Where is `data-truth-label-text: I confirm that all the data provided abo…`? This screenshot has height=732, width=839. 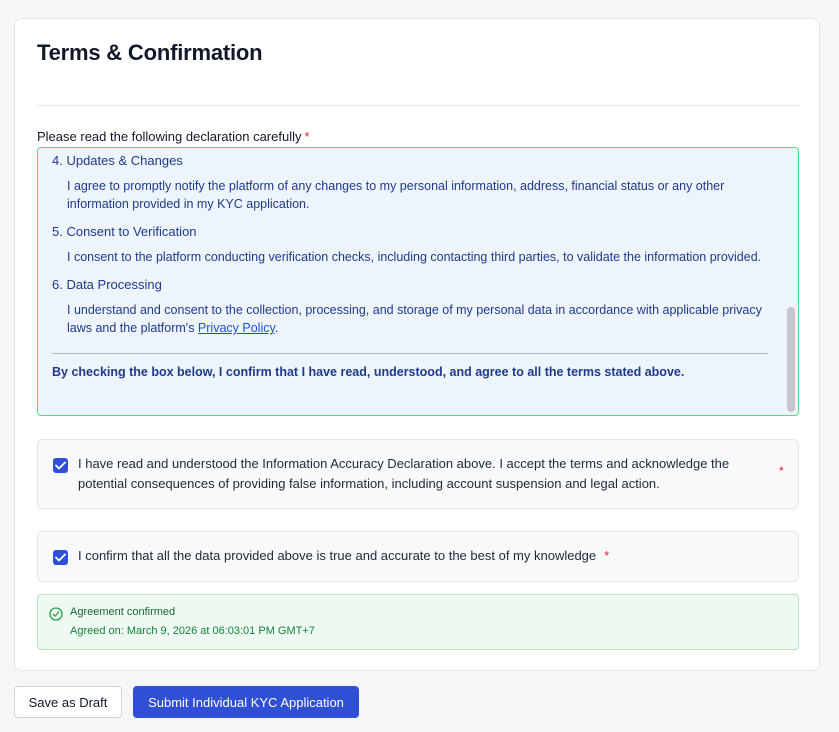 data-truth-label-text: I confirm that all the data provided abo… is located at coordinates (337, 555).